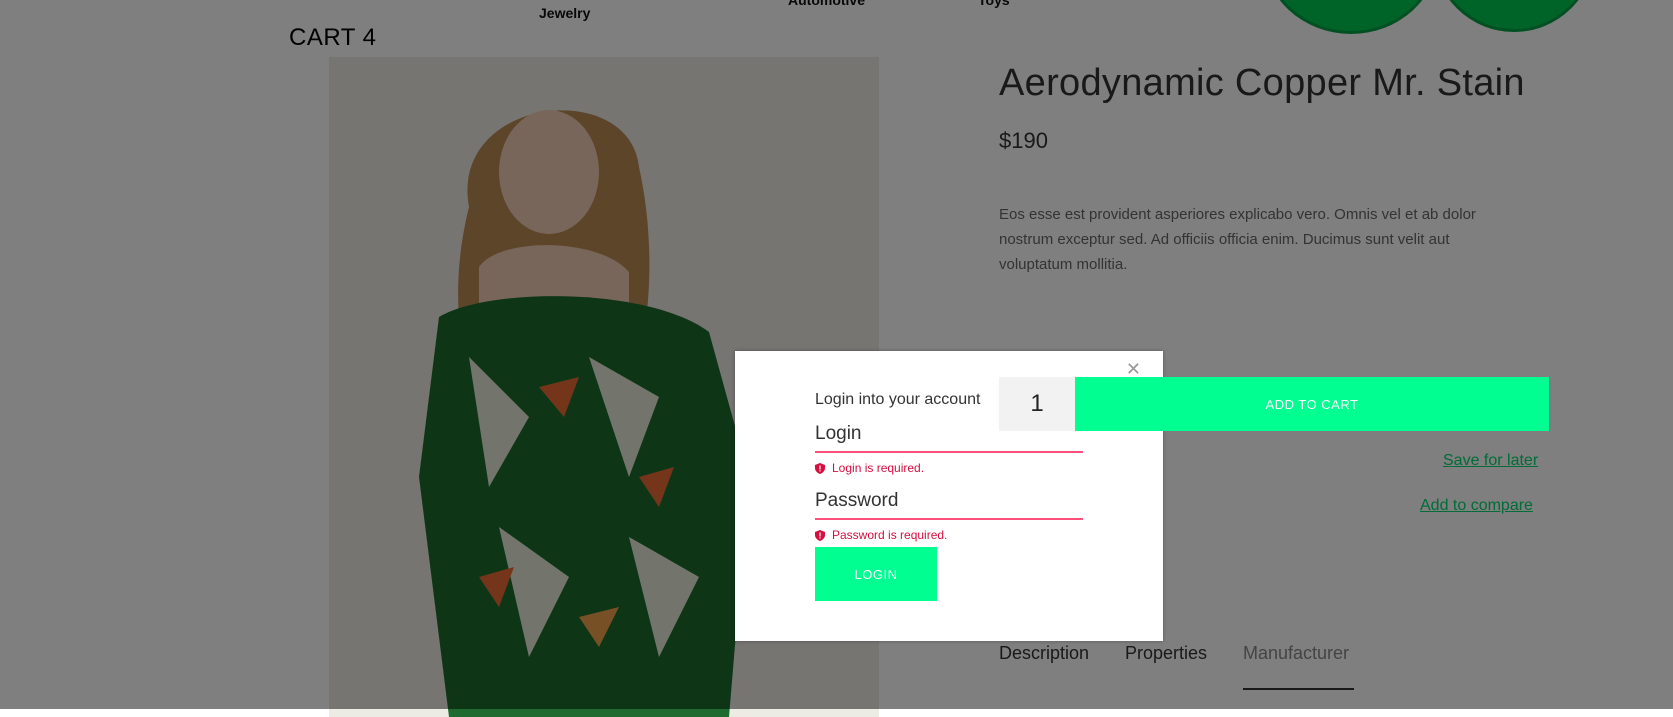 The width and height of the screenshot is (1673, 717). I want to click on login-button: LOGIN, so click(876, 574).